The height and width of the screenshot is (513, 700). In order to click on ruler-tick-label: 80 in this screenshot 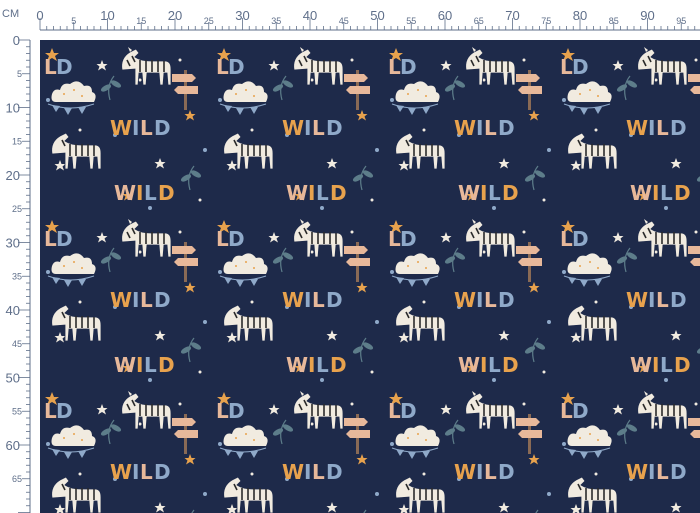, I will do `click(580, 15)`.